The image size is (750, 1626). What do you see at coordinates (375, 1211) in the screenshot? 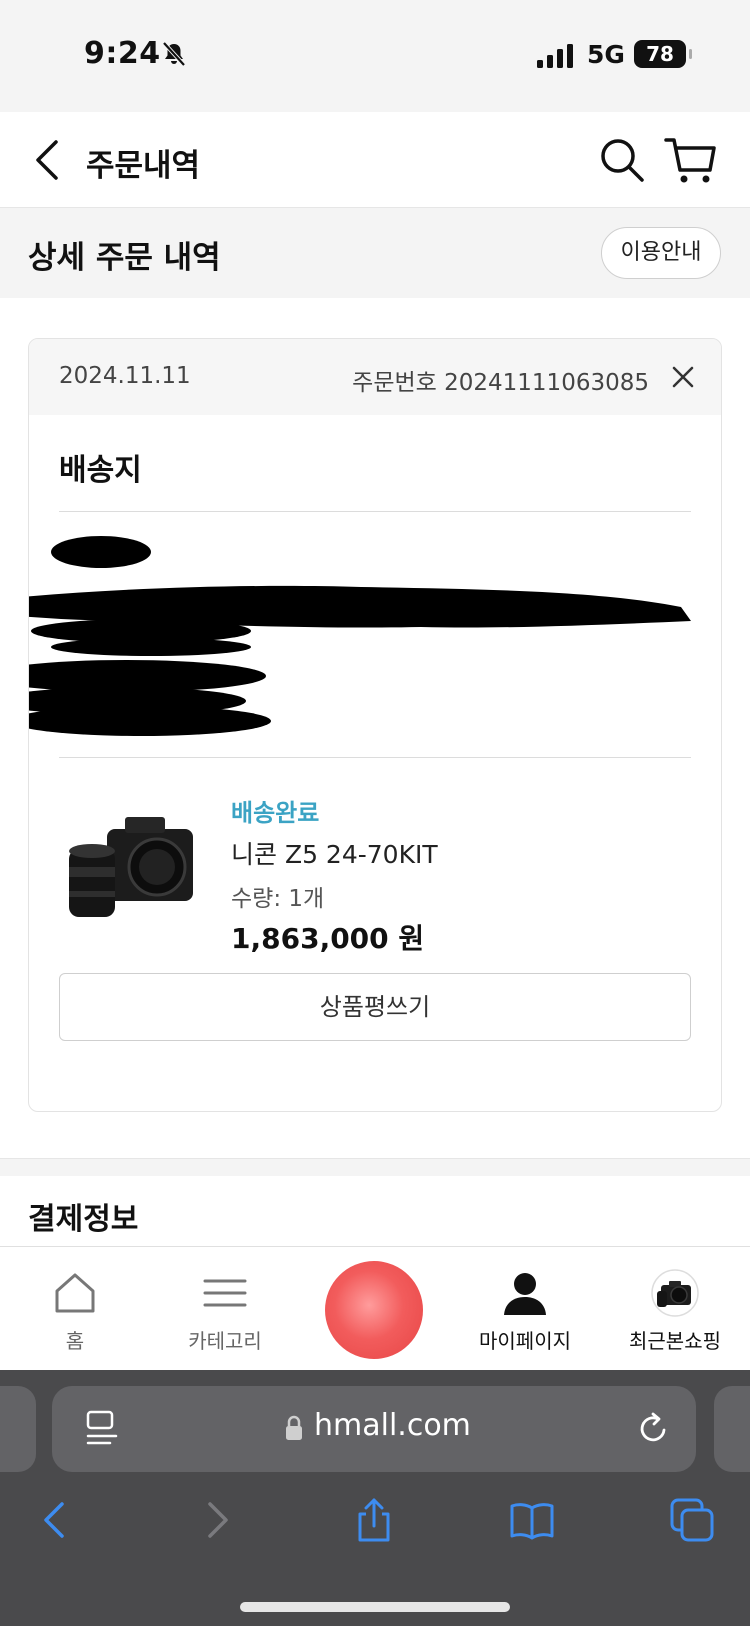
I see `payment-section: 결제정보` at bounding box center [375, 1211].